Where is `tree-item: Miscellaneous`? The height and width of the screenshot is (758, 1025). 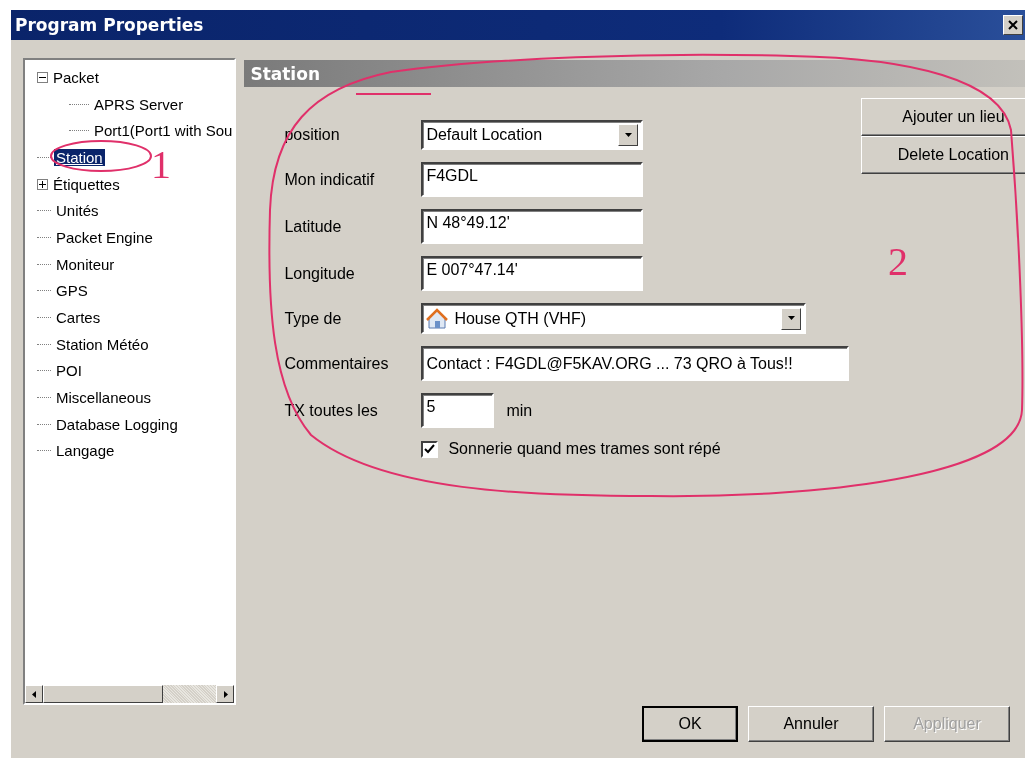 tree-item: Miscellaneous is located at coordinates (104, 398).